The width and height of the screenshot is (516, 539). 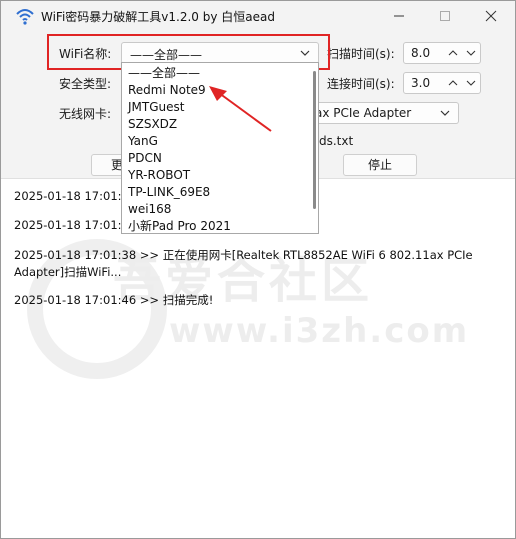 What do you see at coordinates (421, 53) in the screenshot?
I see `scan-time-value: 8.0` at bounding box center [421, 53].